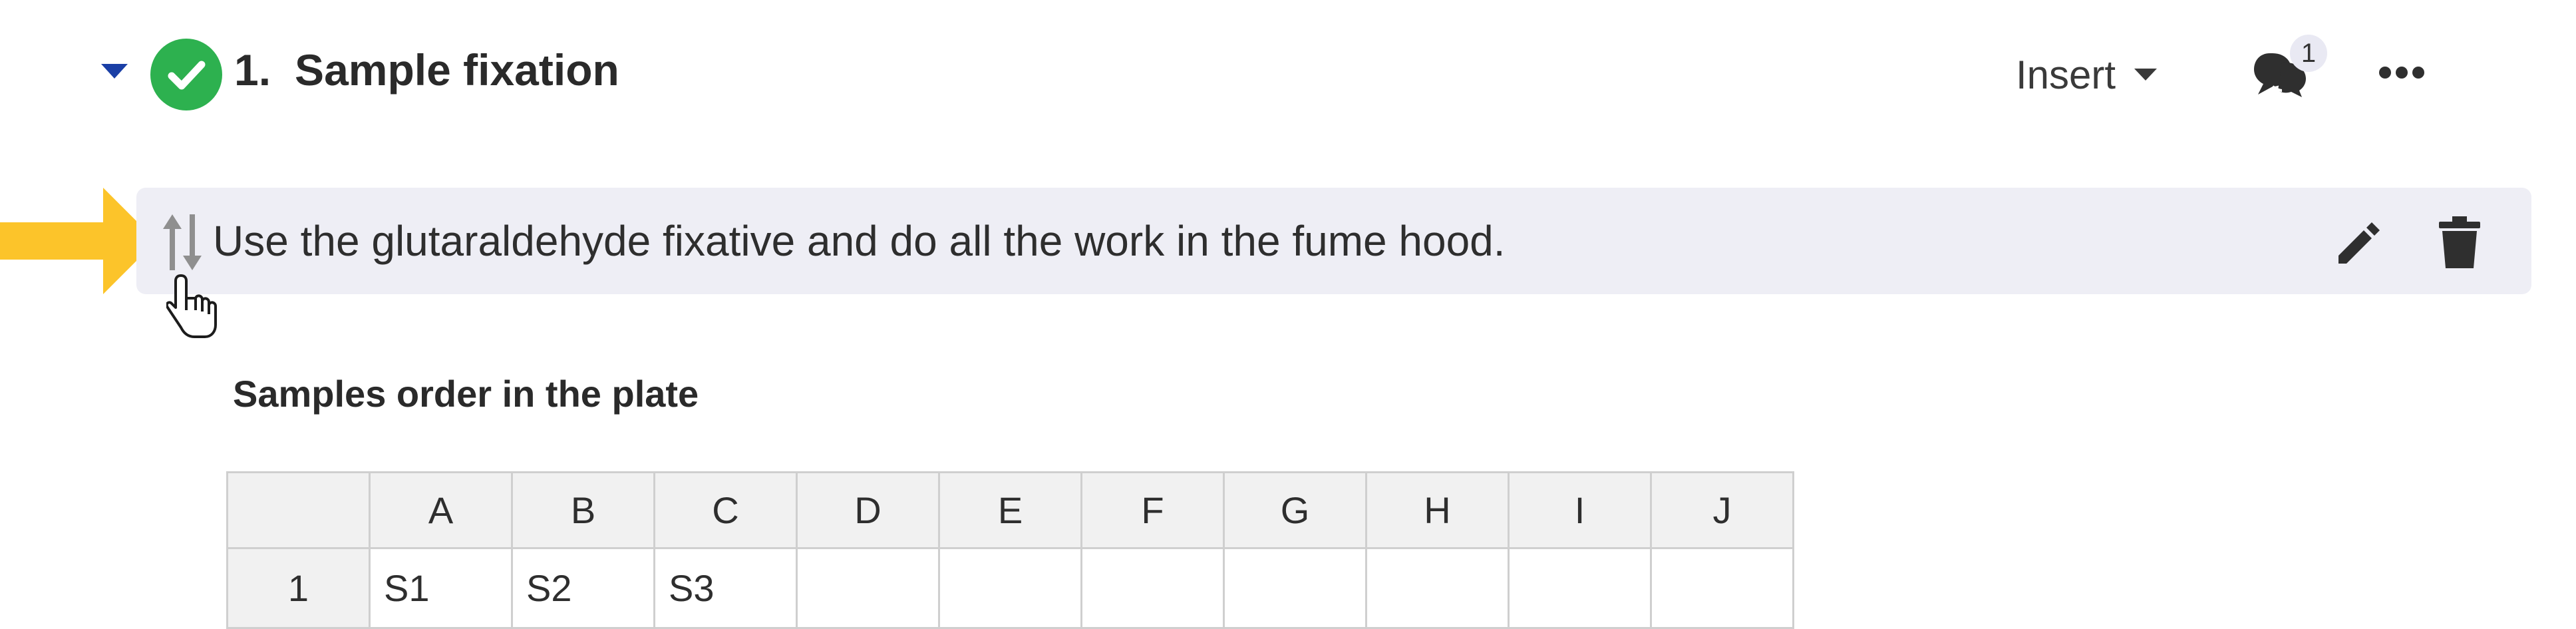  I want to click on pencil-icon, so click(2359, 243).